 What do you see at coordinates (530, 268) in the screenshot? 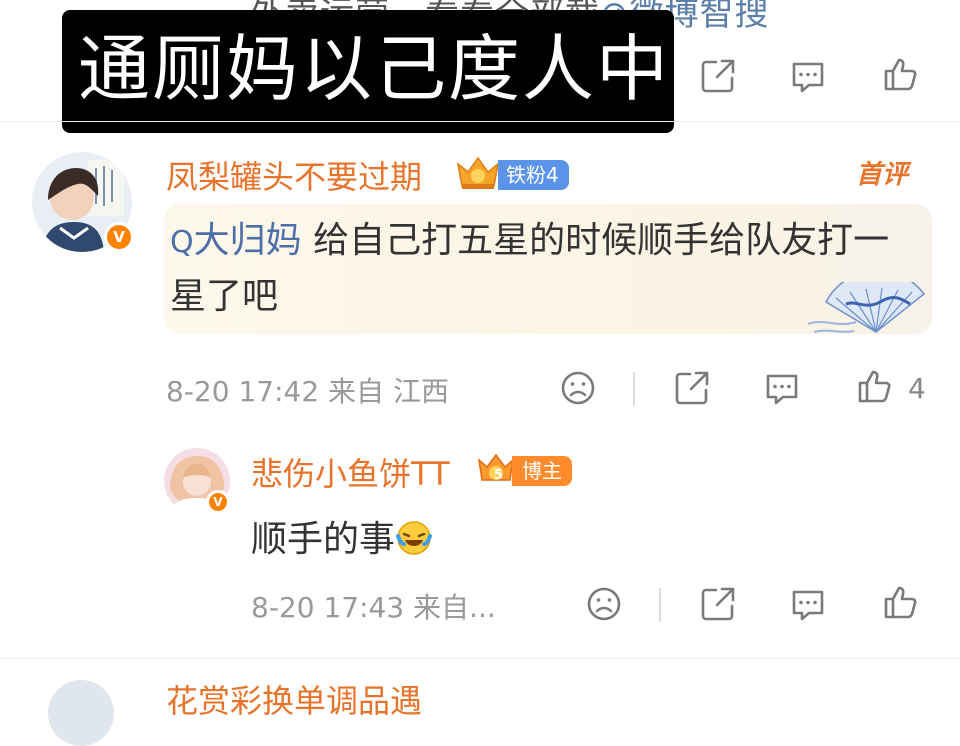
I see `comment-text: Q大归妈 给自己打五星的时候顺手给队友打一星了吧` at bounding box center [530, 268].